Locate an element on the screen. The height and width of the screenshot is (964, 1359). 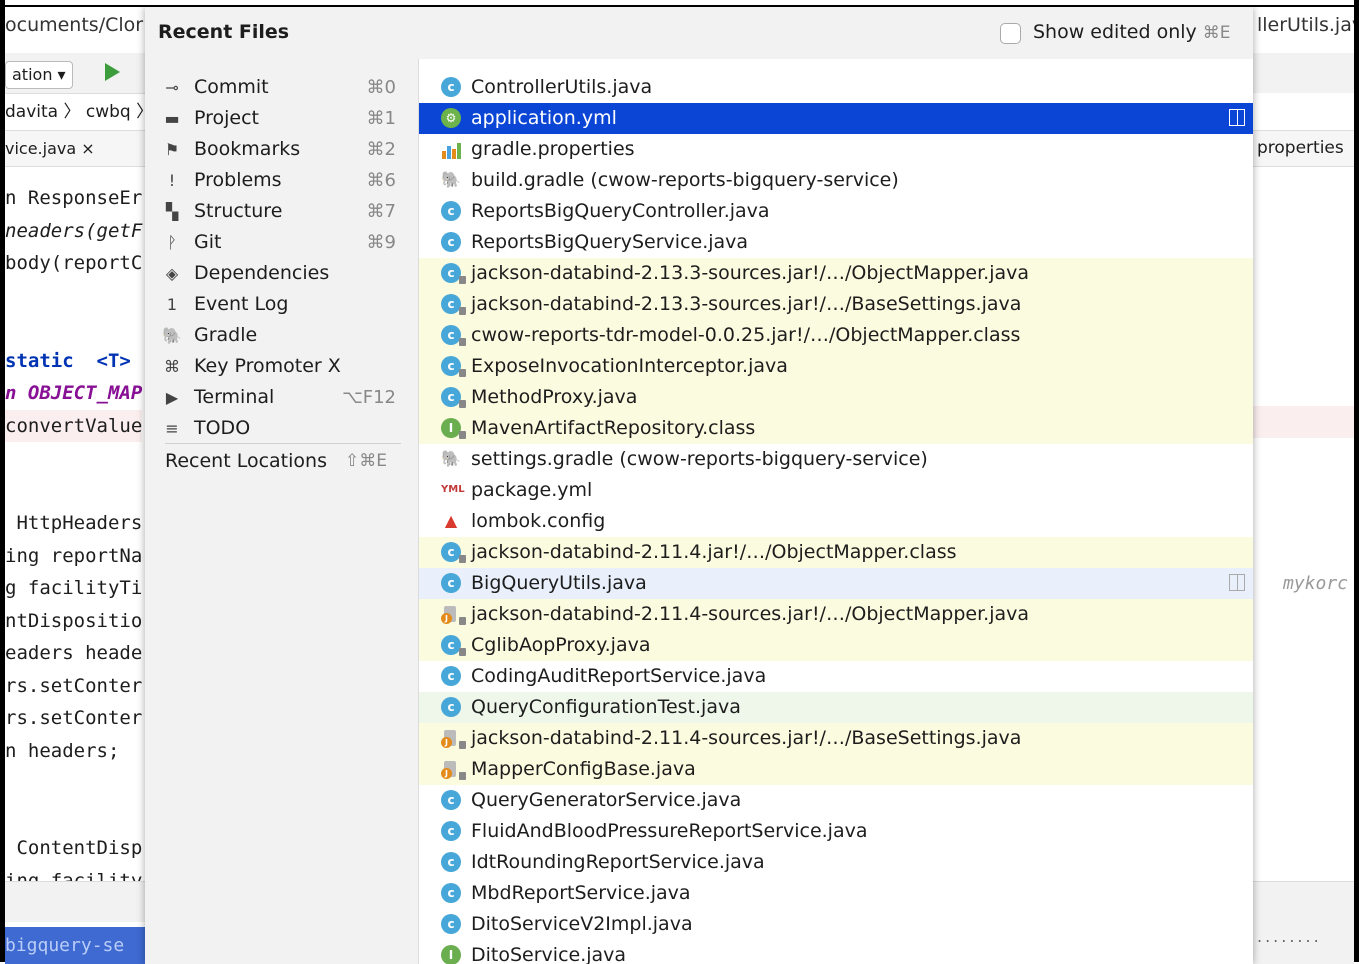
recent-file-row: c FluidAndBloodPressureReportService.java is located at coordinates (836, 831).